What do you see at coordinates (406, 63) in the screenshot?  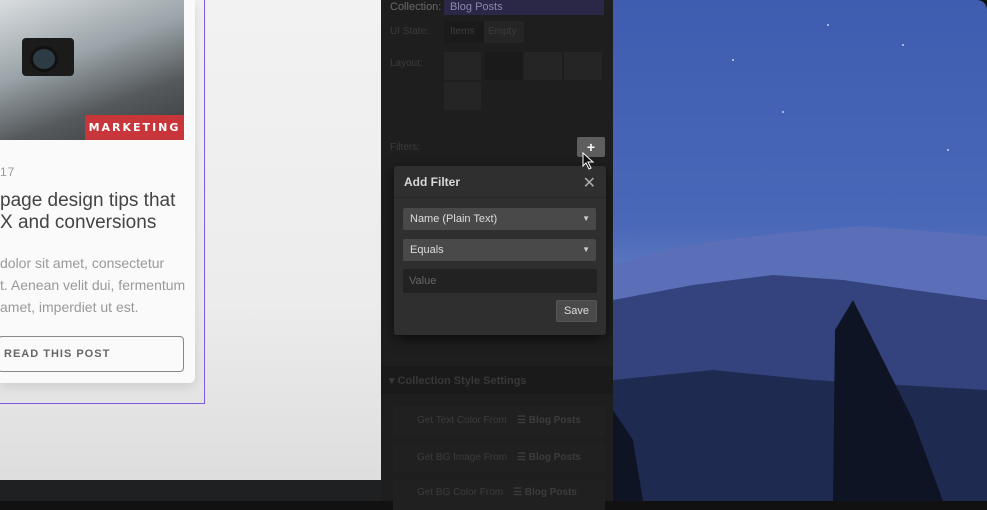 I see `layout-label: Layout:` at bounding box center [406, 63].